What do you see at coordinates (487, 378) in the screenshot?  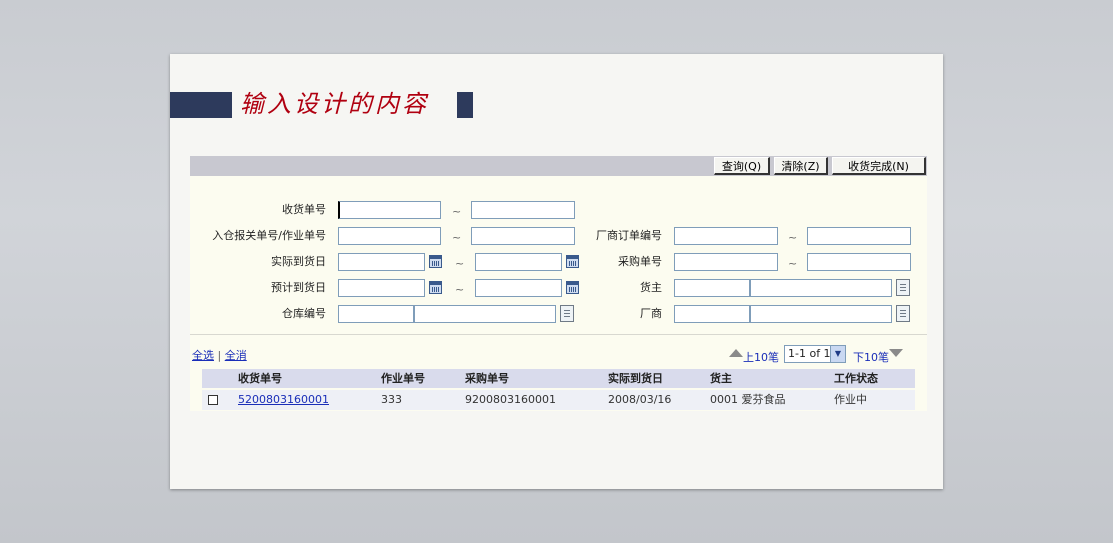 I see `col-purchase-no: 采购单号` at bounding box center [487, 378].